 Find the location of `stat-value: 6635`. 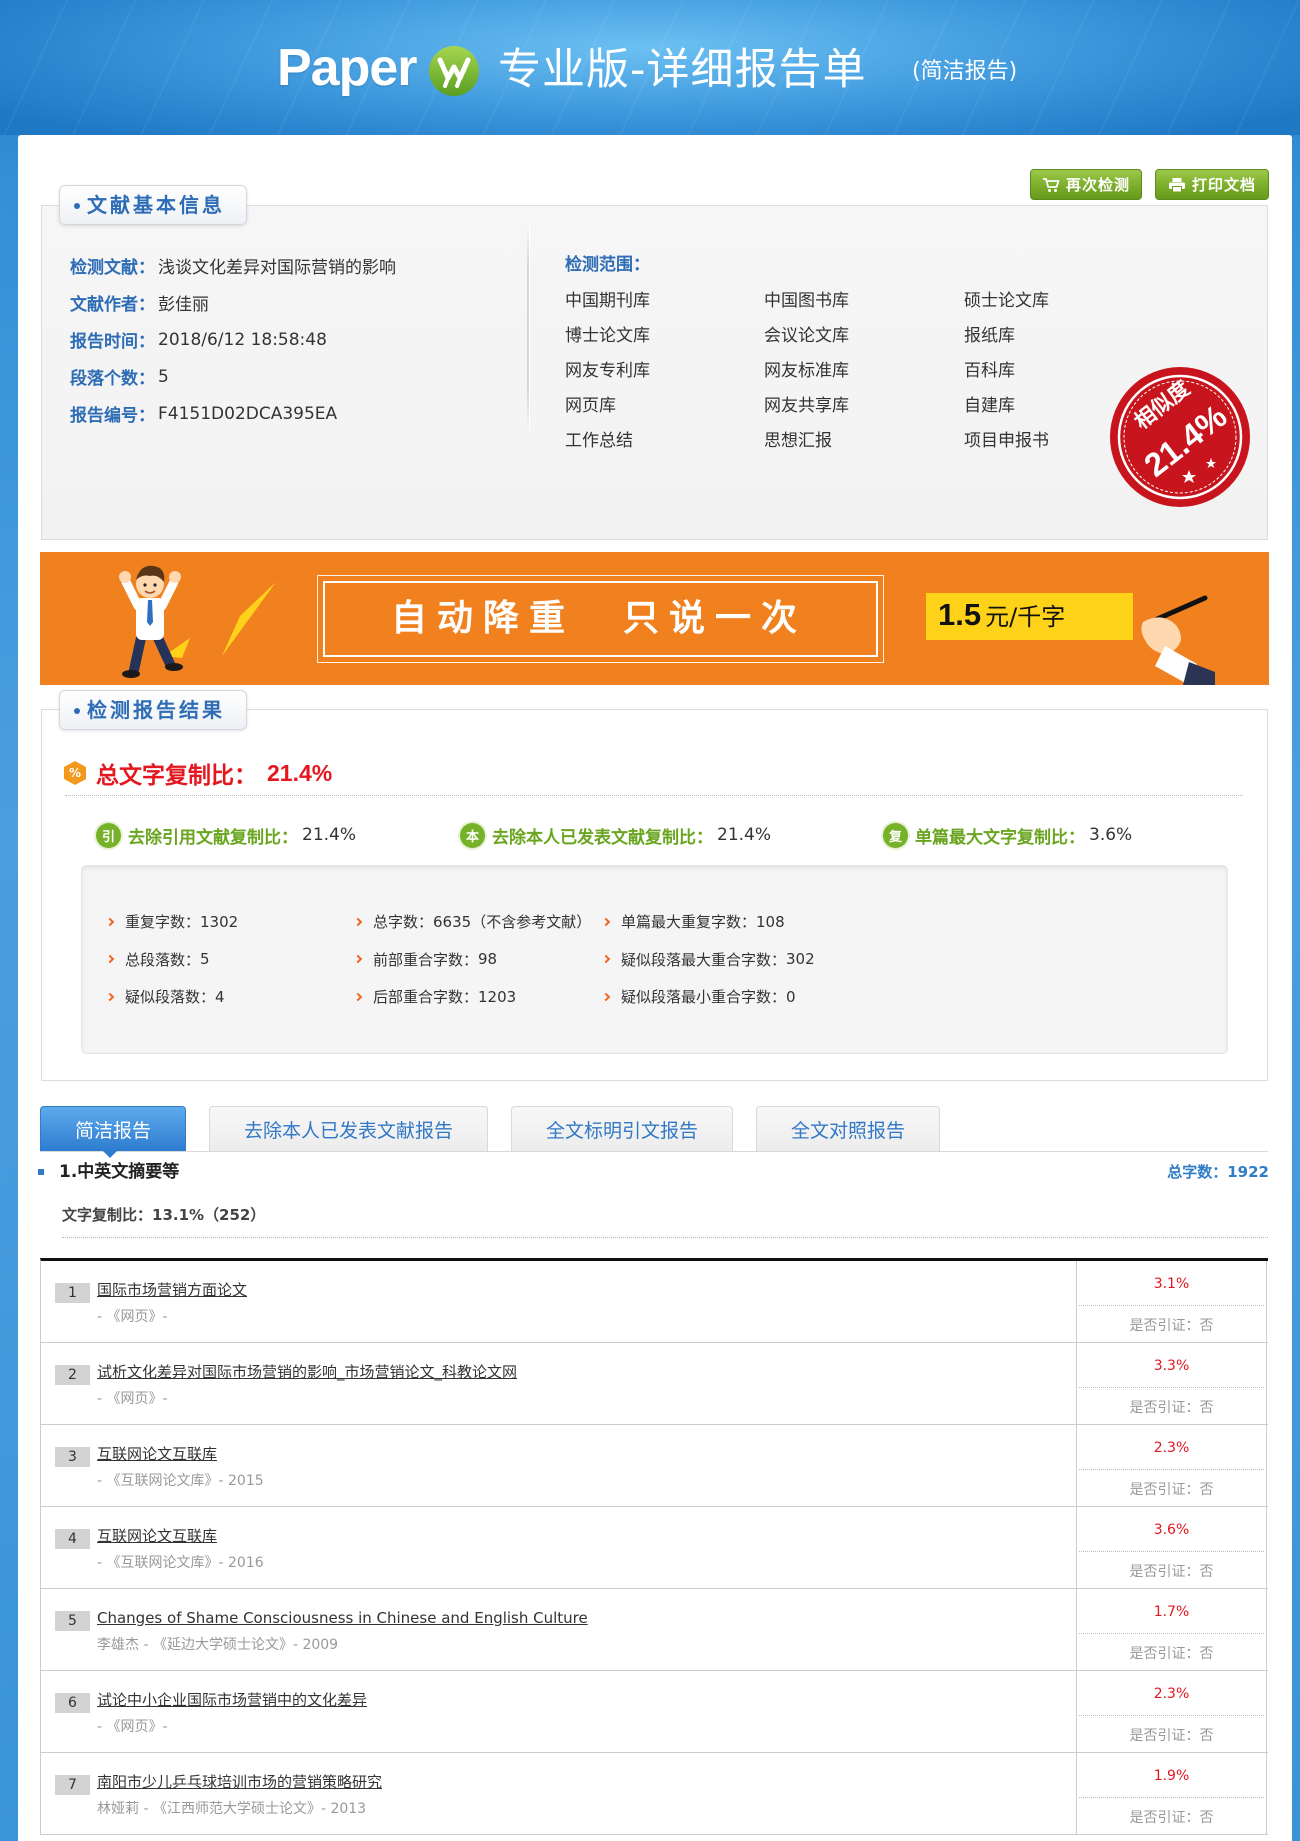

stat-value: 6635 is located at coordinates (452, 921).